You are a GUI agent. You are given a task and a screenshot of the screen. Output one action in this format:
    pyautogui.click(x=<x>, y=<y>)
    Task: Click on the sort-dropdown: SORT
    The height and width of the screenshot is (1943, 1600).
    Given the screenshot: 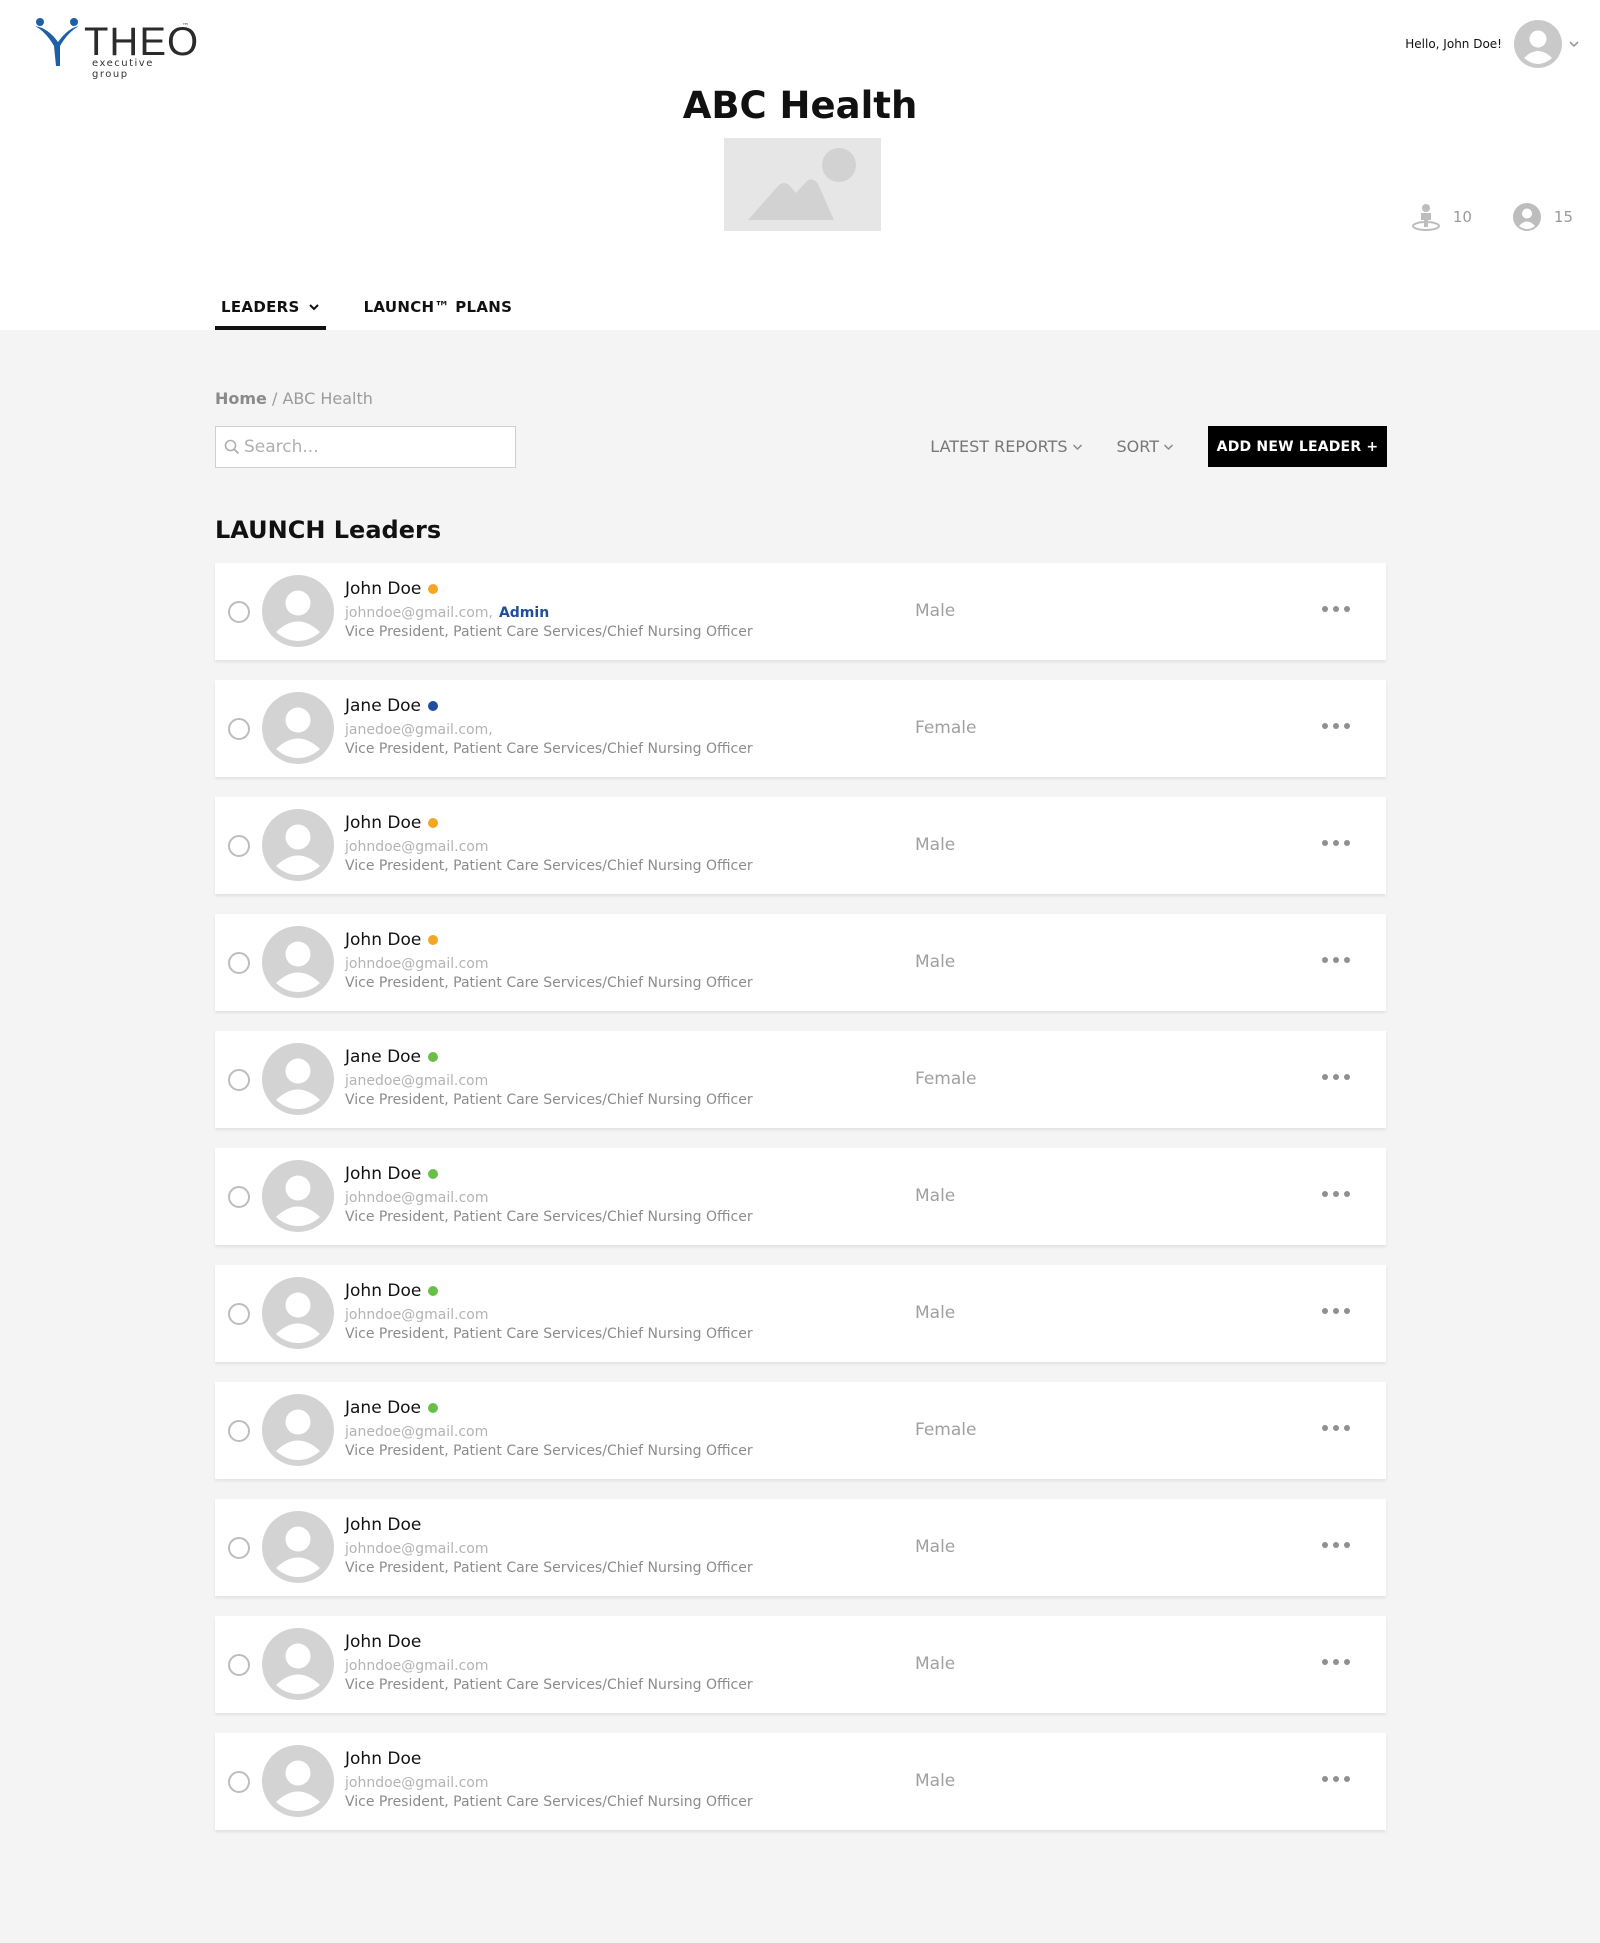 What is the action you would take?
    pyautogui.click(x=1145, y=446)
    